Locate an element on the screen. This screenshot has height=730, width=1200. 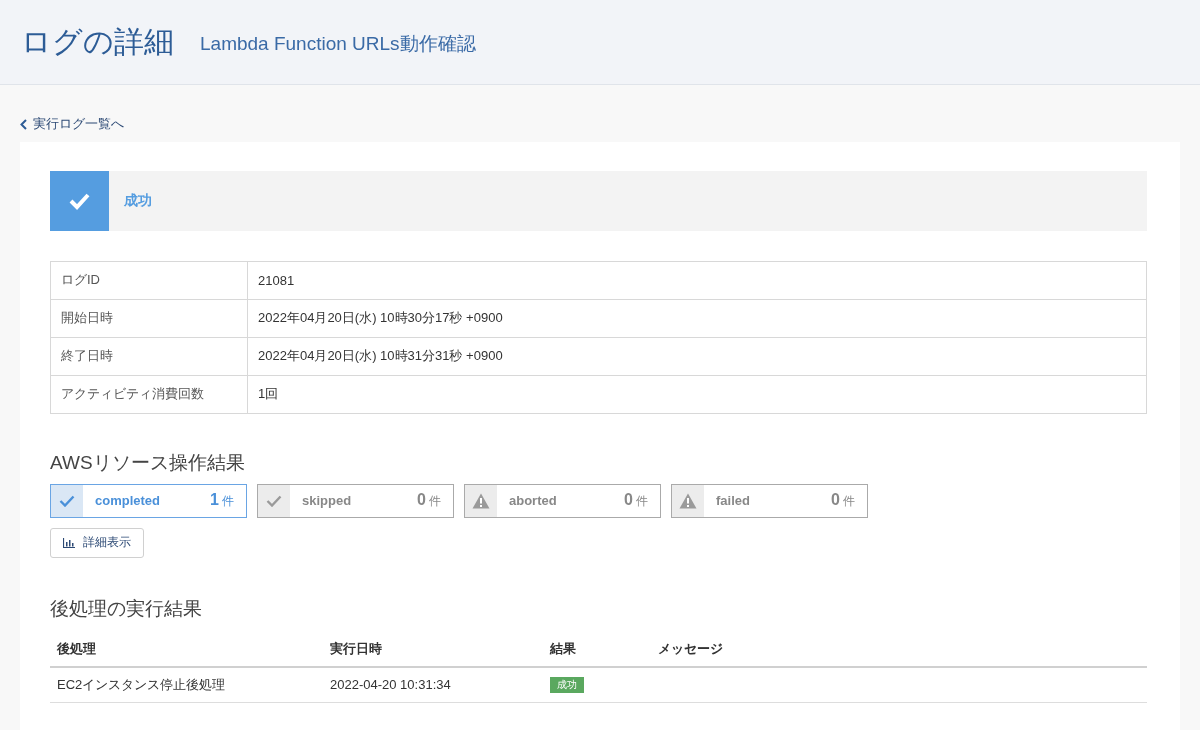
counter-label: skipped is located at coordinates (327, 500).